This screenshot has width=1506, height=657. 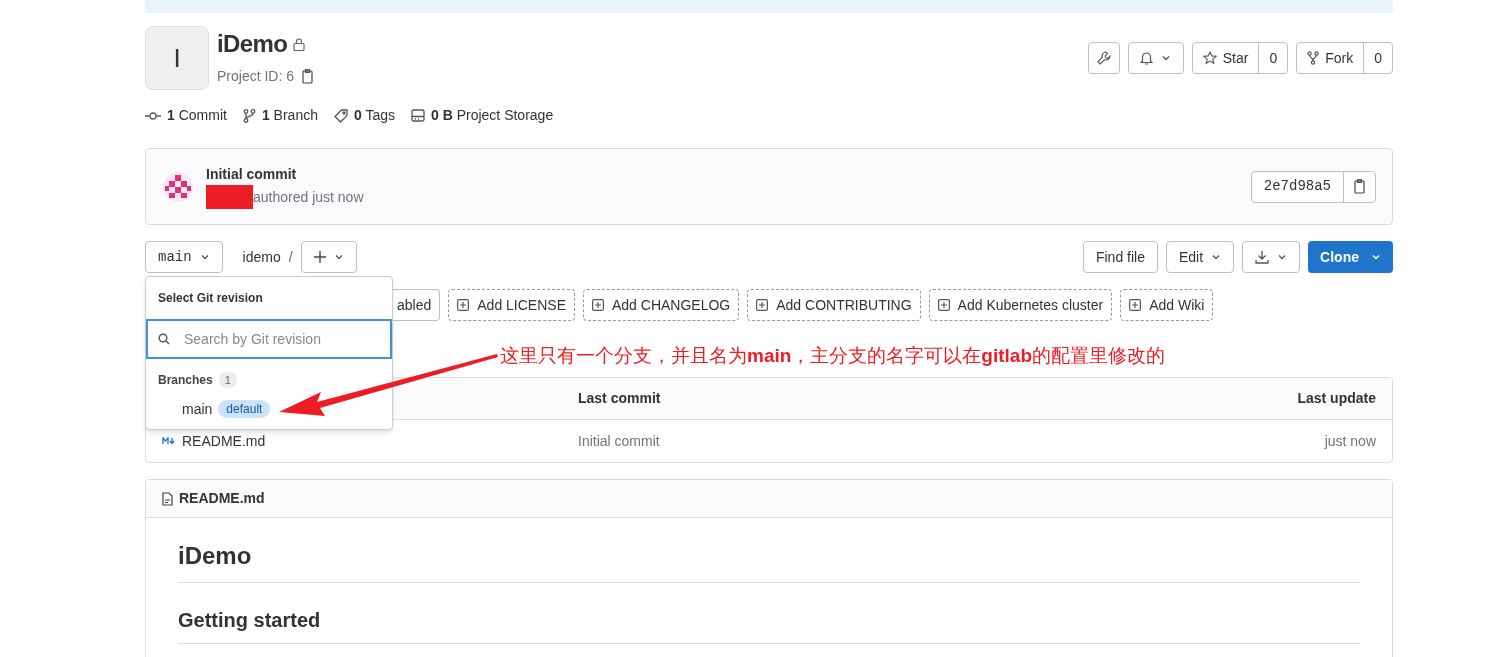 I want to click on edit-button: Edit, so click(x=1200, y=257).